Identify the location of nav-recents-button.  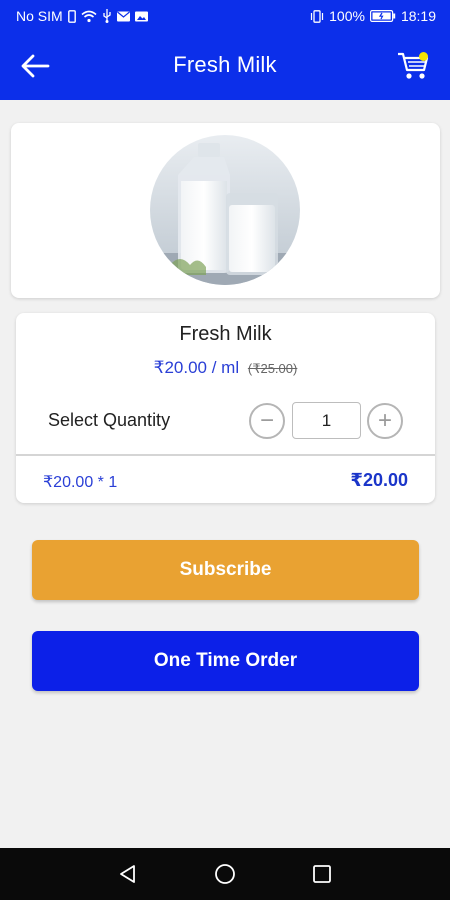
(322, 874).